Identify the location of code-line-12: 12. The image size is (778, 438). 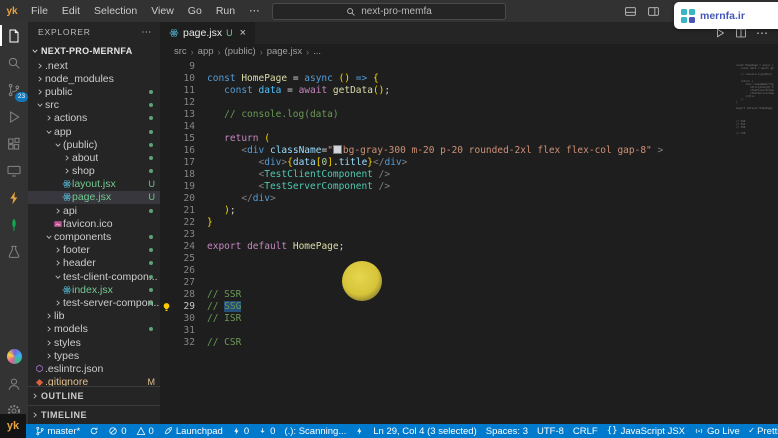
(446, 103).